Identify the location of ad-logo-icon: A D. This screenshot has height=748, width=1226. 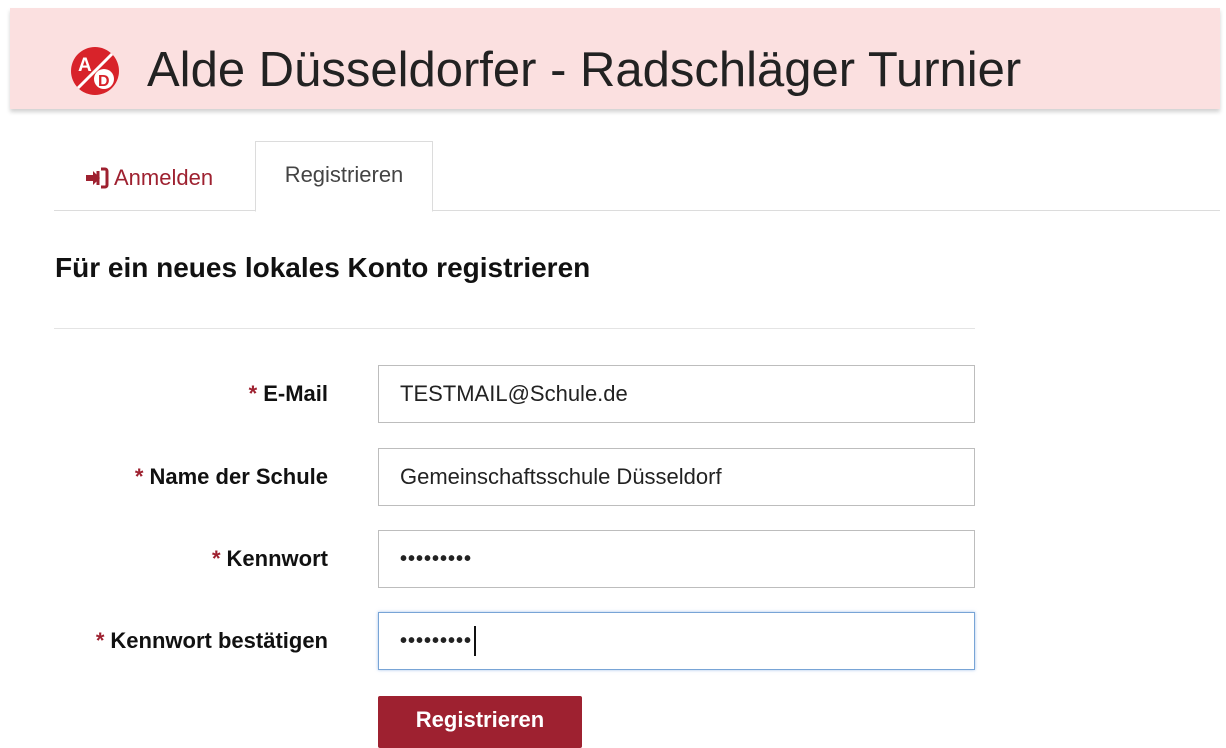
(95, 71).